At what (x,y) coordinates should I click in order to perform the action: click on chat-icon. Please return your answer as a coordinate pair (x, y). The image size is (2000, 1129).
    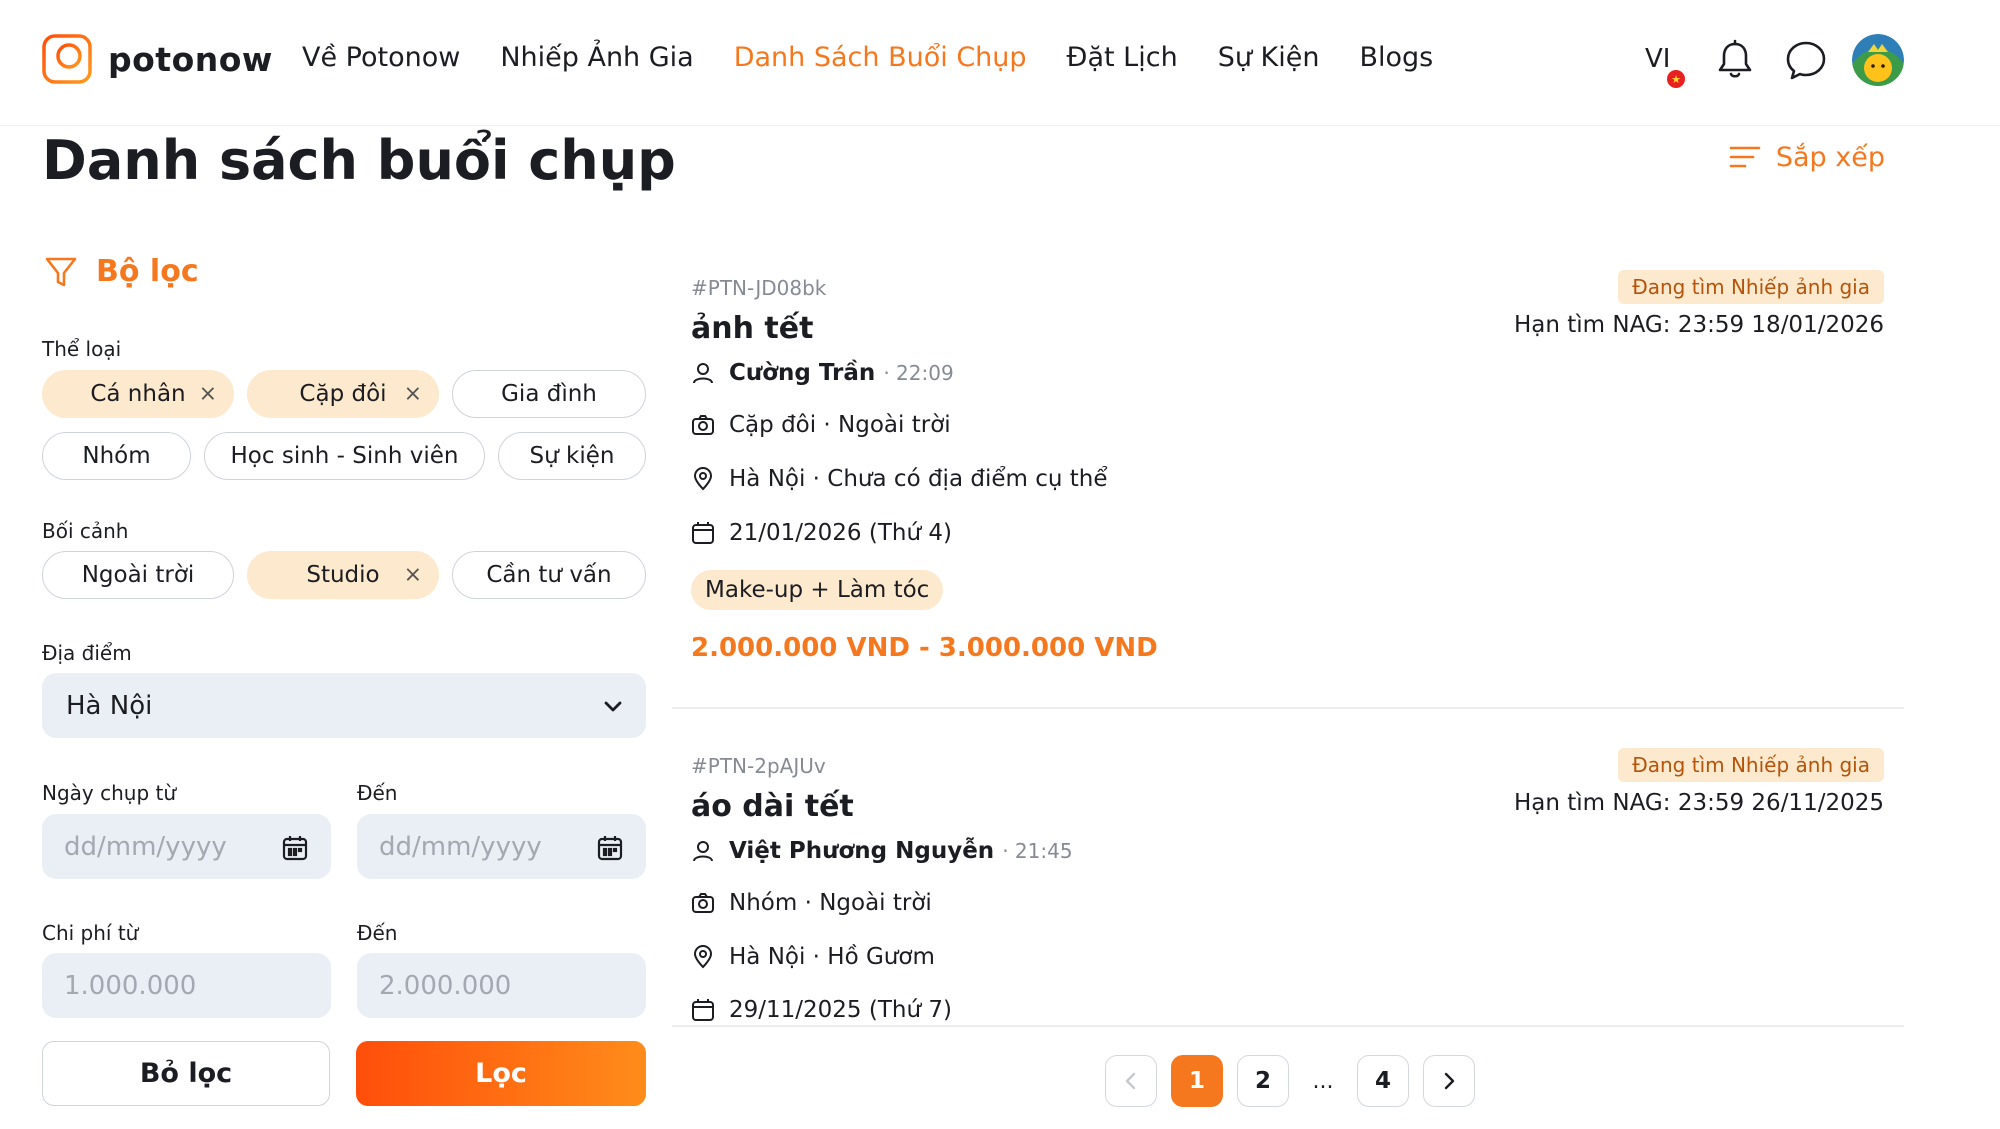
    Looking at the image, I should click on (1806, 60).